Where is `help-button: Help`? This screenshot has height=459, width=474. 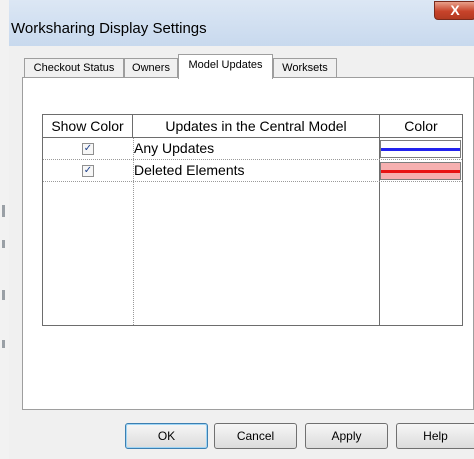
help-button: Help is located at coordinates (435, 436).